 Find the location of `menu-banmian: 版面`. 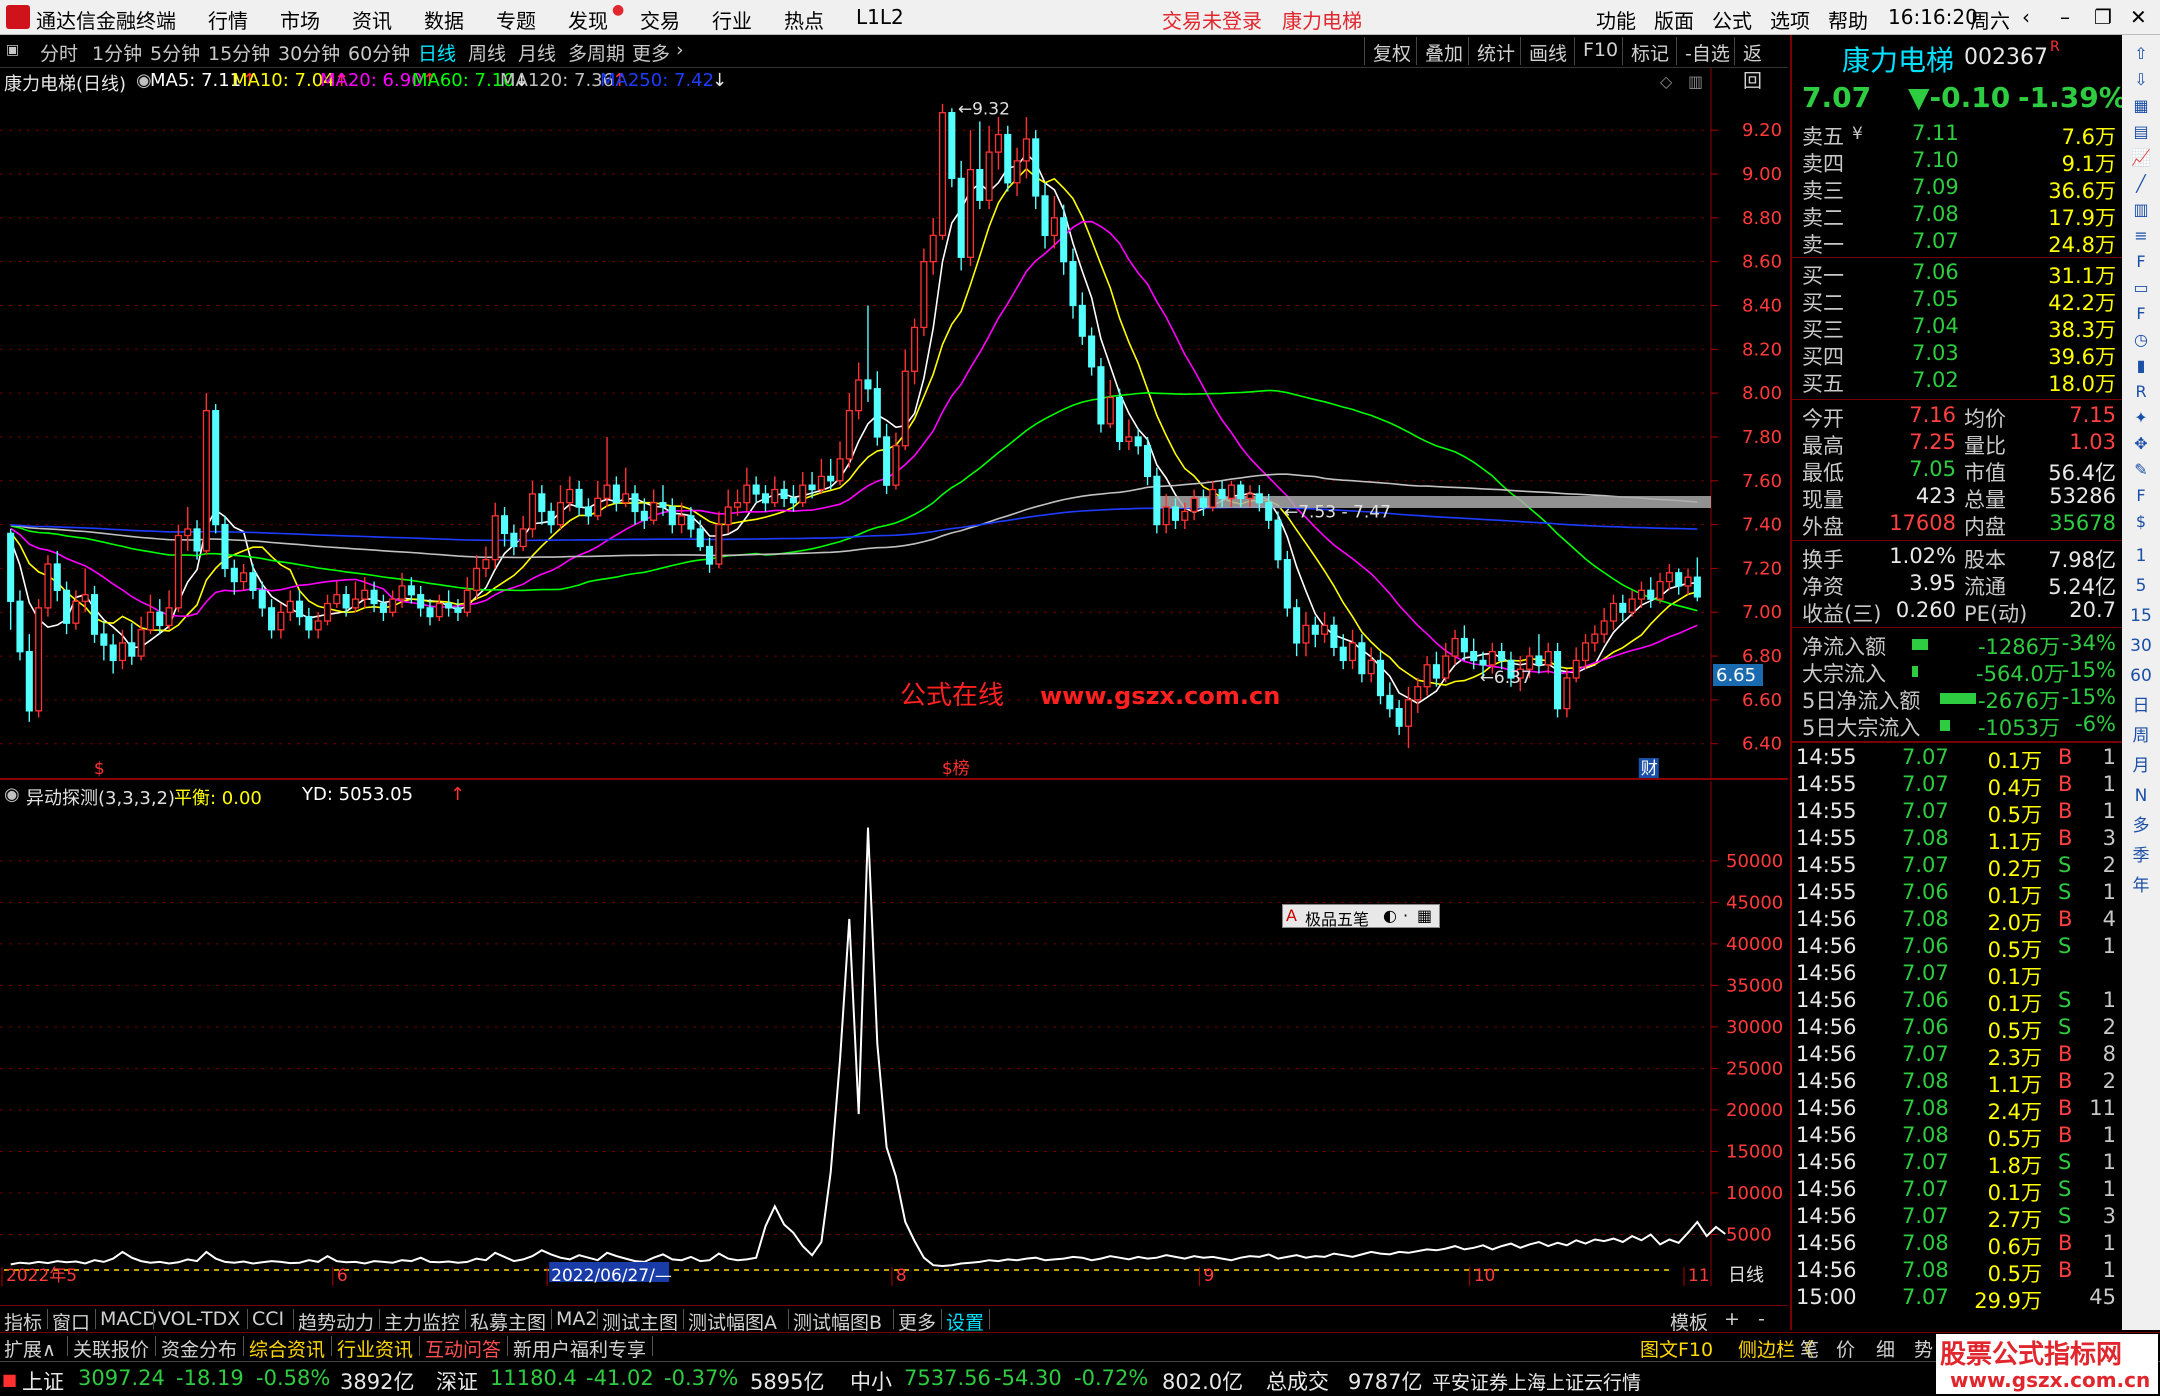

menu-banmian: 版面 is located at coordinates (1674, 19).